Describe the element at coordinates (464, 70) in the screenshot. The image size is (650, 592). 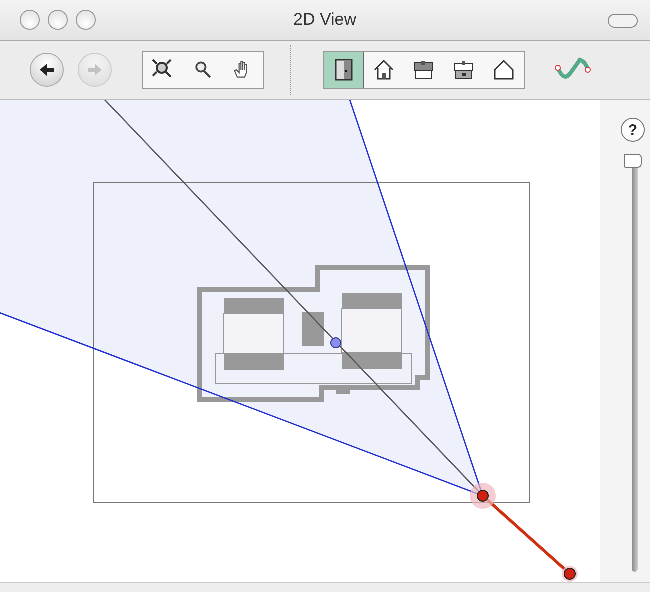
I see `storey-icon` at that location.